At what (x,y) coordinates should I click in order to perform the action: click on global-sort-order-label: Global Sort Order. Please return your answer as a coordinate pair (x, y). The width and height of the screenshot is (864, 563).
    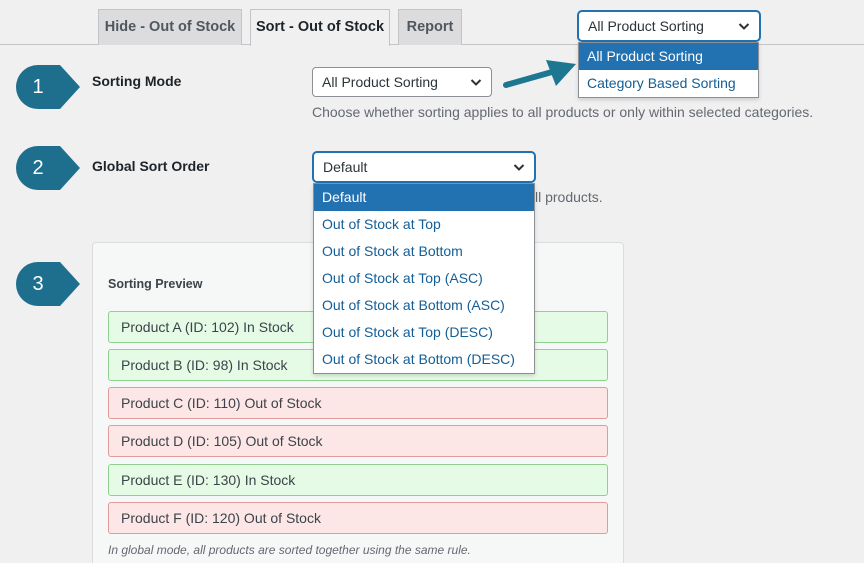
    Looking at the image, I should click on (151, 166).